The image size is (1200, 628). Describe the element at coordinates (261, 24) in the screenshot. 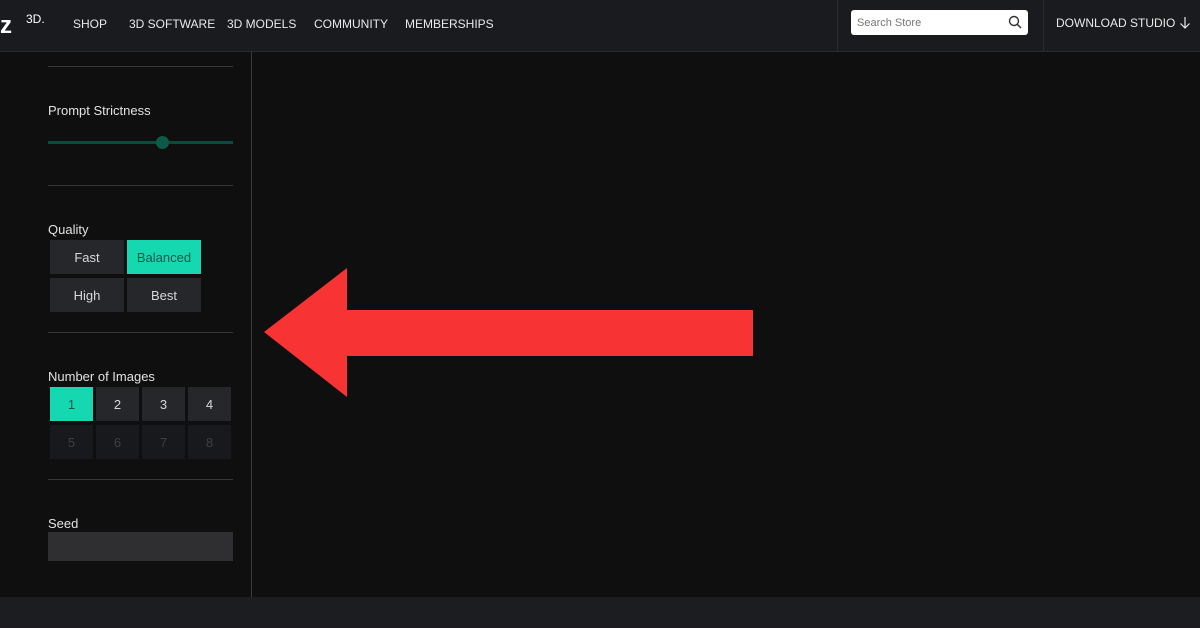

I see `nav-3d-models: 3D MODELS` at that location.